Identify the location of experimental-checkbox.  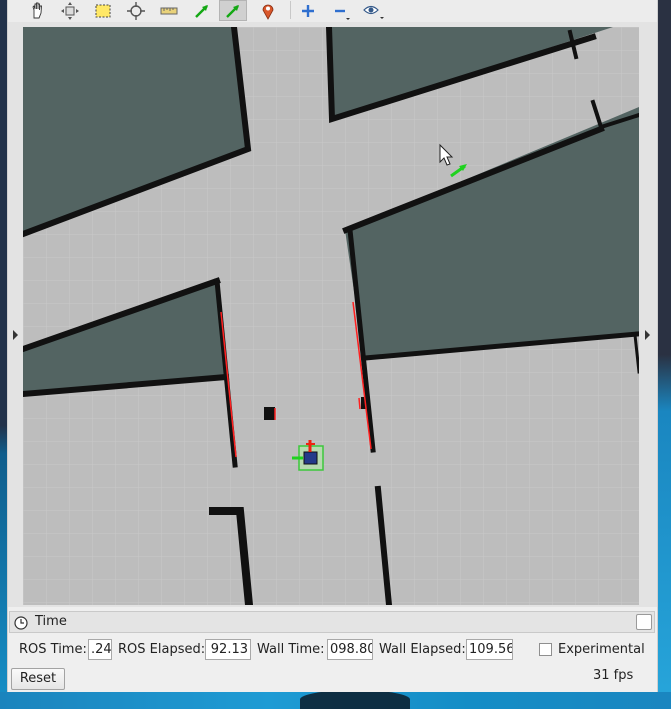
(545, 649).